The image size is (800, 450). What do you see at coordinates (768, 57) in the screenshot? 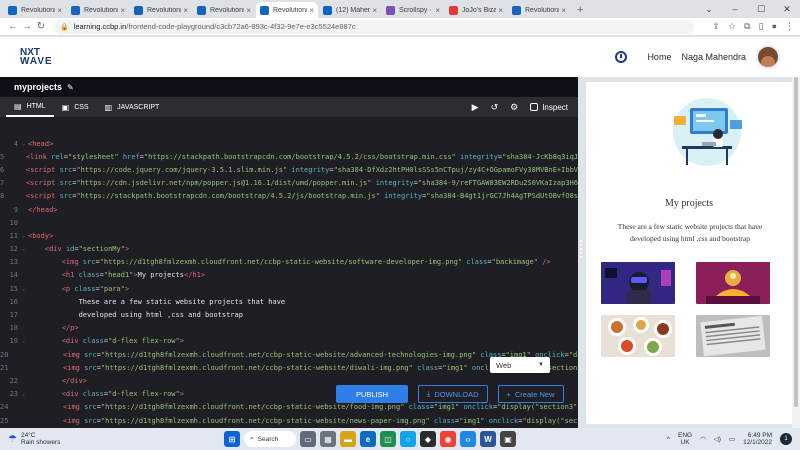
I see `avatar` at bounding box center [768, 57].